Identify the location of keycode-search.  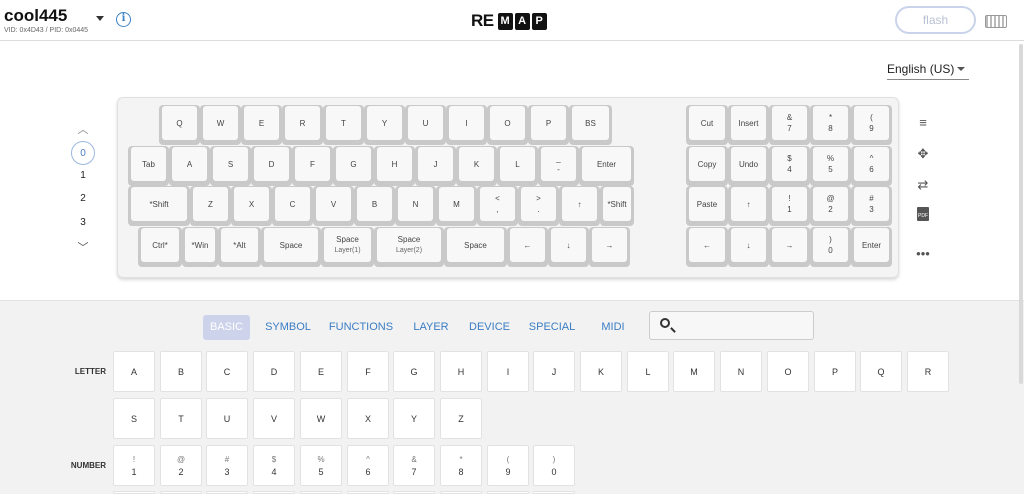
(731, 325).